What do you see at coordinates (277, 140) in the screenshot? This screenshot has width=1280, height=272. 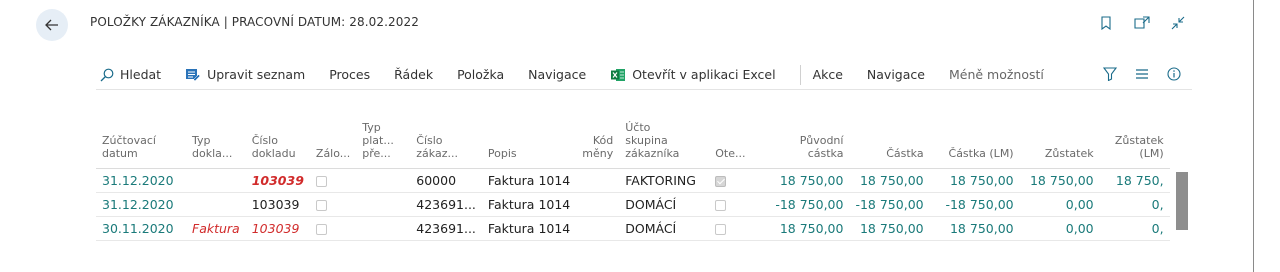 I see `col-doc-no: Číslo dokladu` at bounding box center [277, 140].